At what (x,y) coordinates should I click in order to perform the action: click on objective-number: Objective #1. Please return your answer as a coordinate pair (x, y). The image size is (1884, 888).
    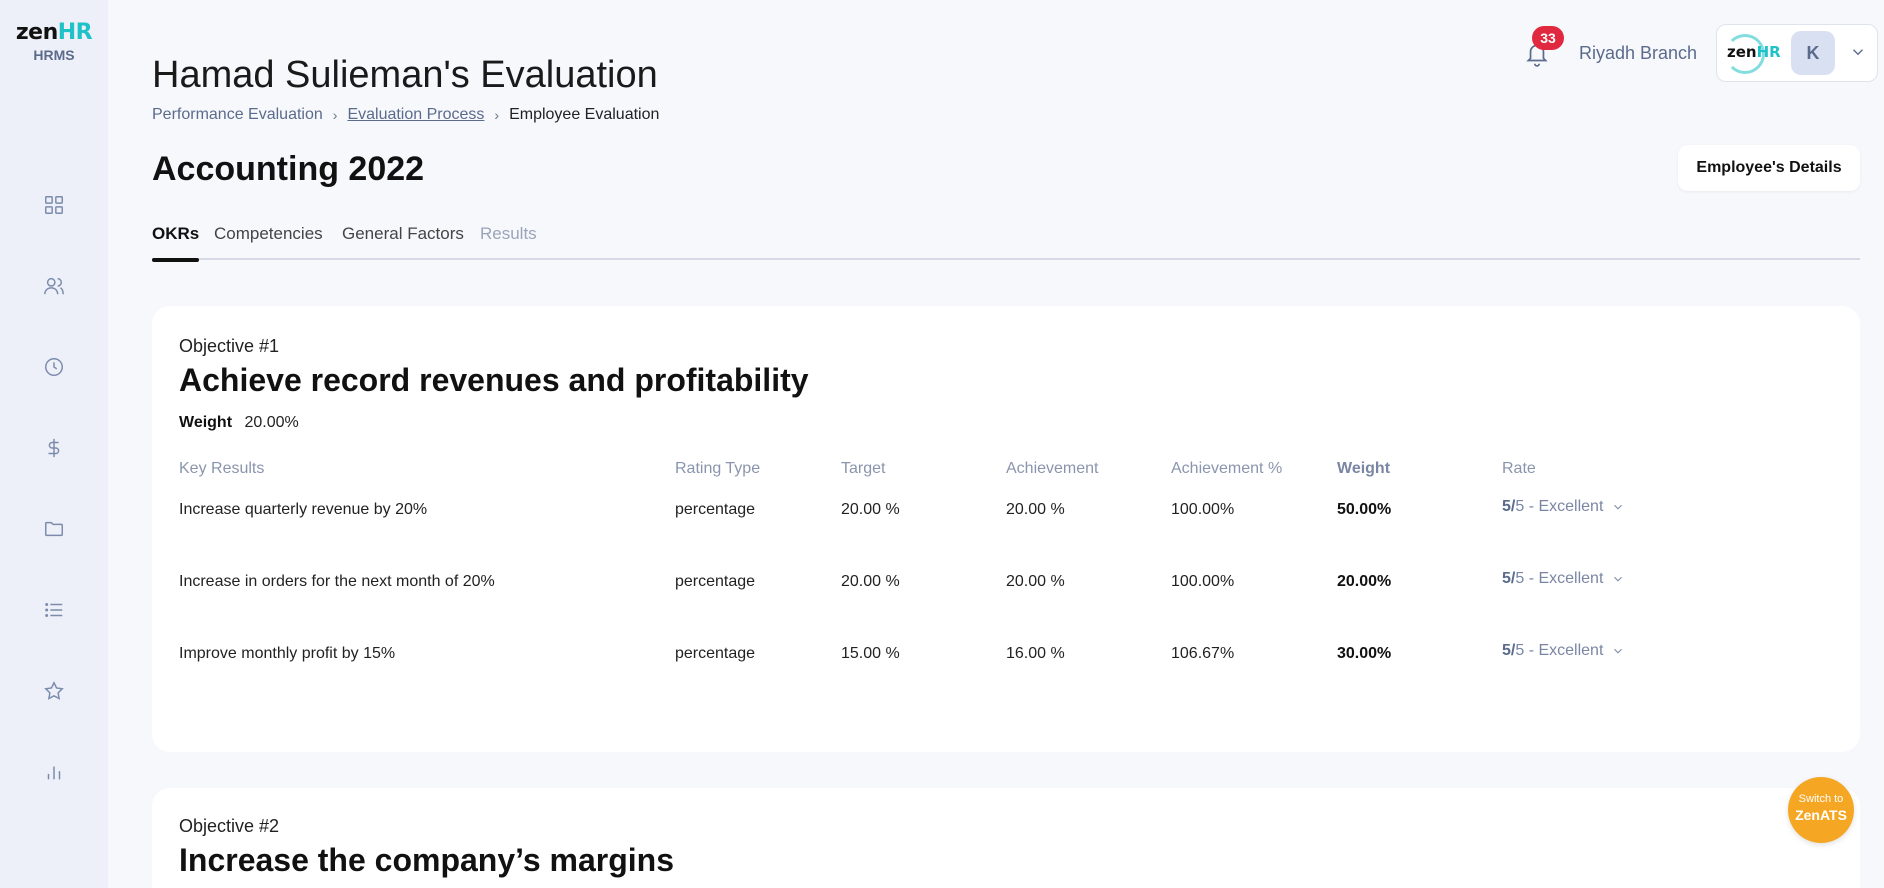
    Looking at the image, I should click on (229, 346).